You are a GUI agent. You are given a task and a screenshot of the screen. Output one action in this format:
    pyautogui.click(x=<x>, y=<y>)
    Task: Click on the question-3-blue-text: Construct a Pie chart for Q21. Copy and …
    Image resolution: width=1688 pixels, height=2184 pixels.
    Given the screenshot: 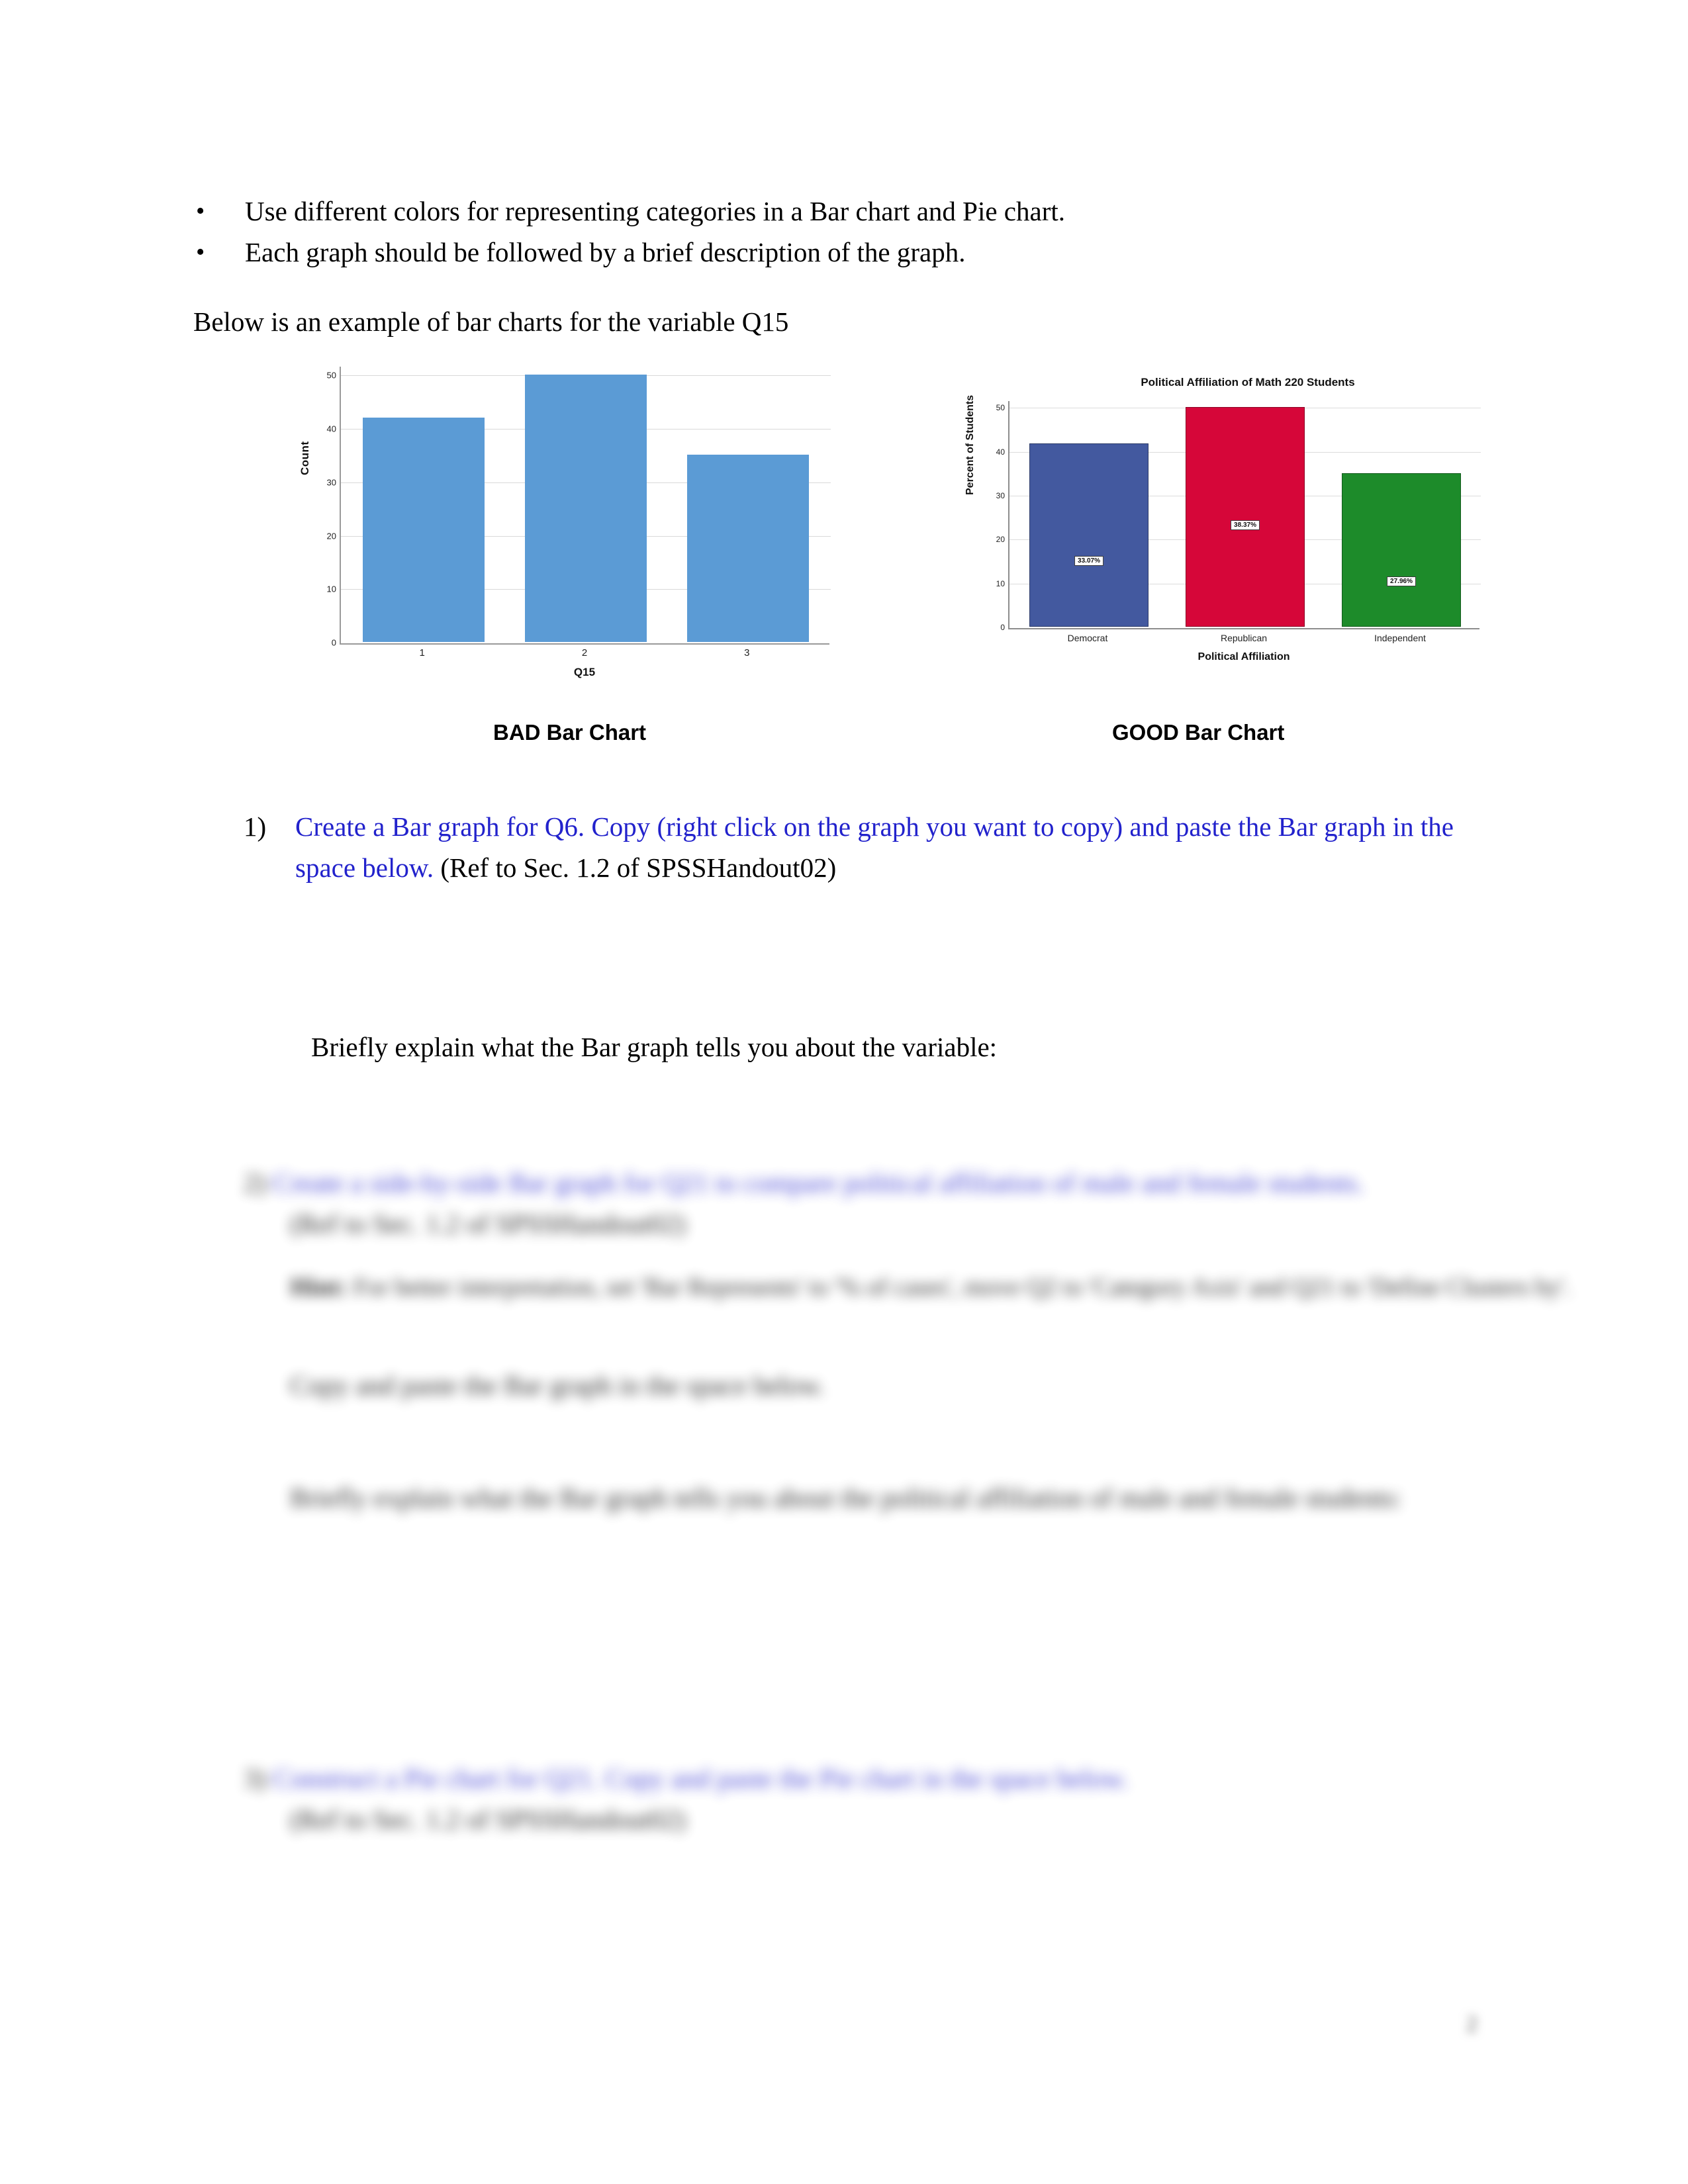 What is the action you would take?
    pyautogui.click(x=701, y=1778)
    